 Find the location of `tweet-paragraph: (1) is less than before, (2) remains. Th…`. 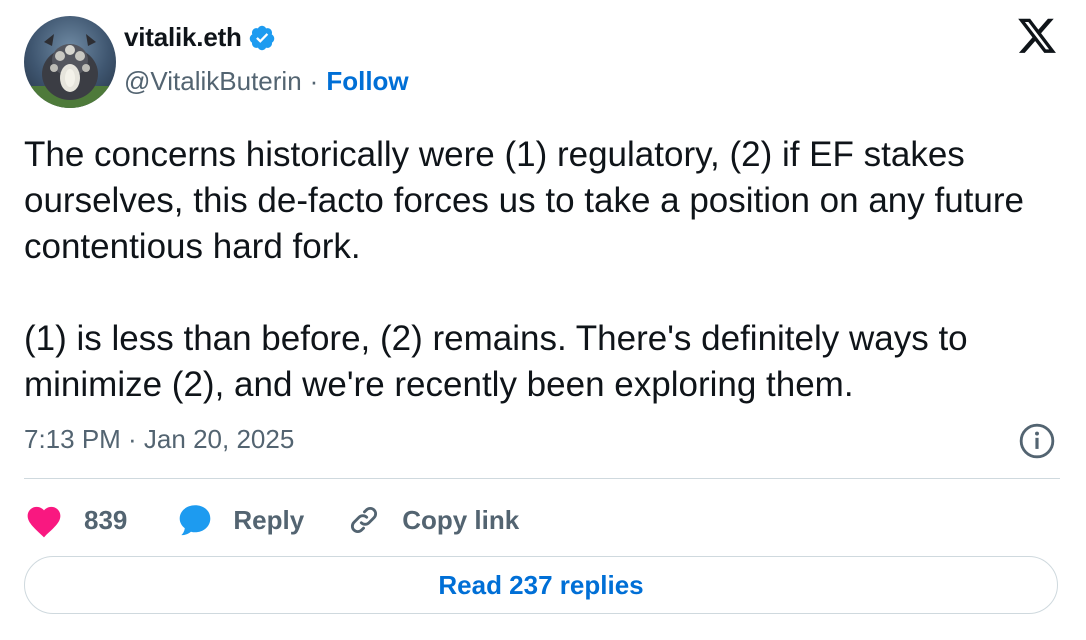

tweet-paragraph: (1) is less than before, (2) remains. Th… is located at coordinates (496, 361).